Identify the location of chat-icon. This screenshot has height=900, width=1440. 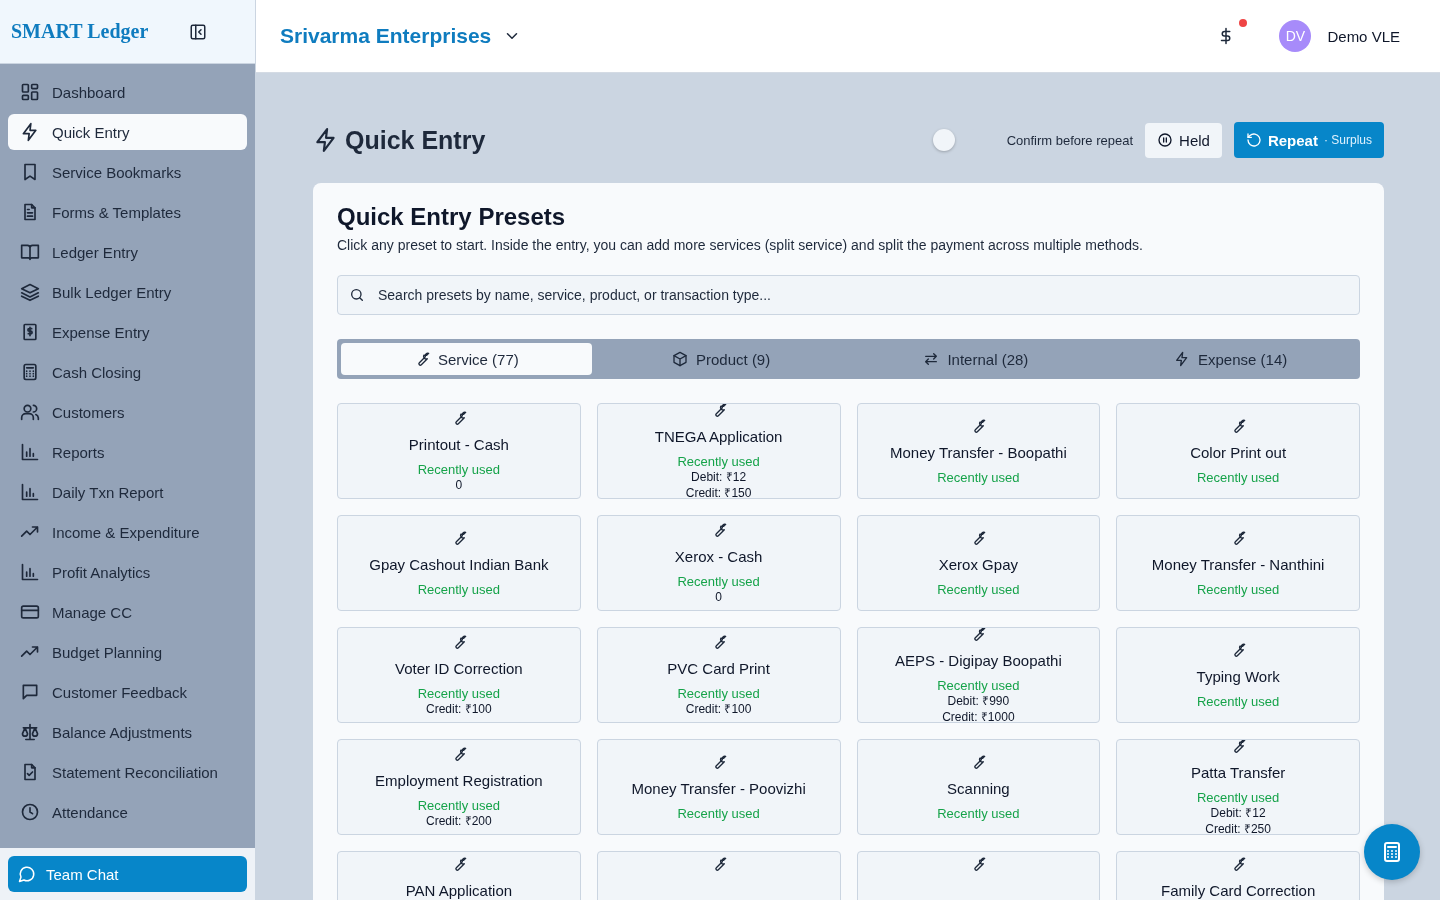
(27, 874).